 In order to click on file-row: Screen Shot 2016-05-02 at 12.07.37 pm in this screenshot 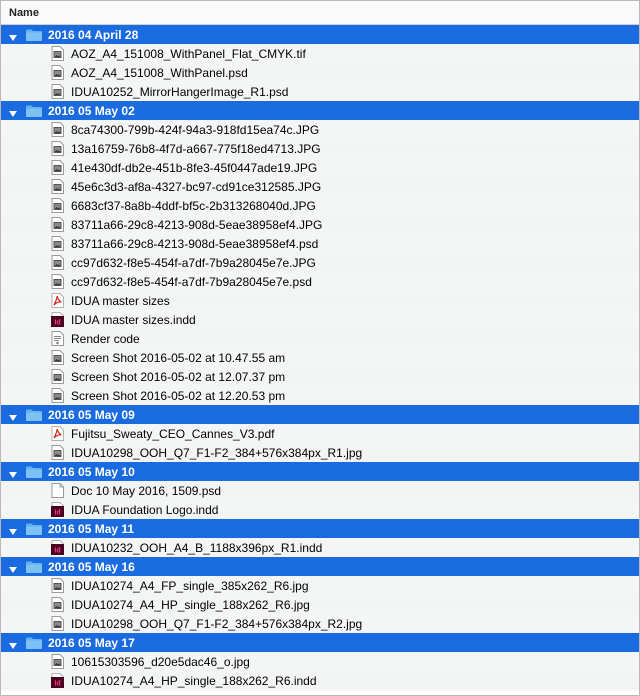, I will do `click(320, 376)`.